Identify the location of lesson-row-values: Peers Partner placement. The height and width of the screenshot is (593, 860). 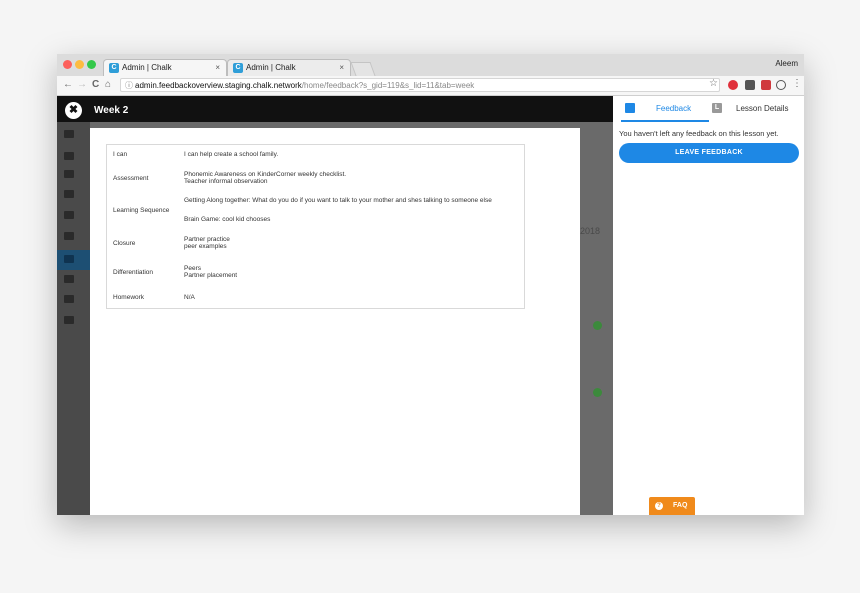
(351, 272).